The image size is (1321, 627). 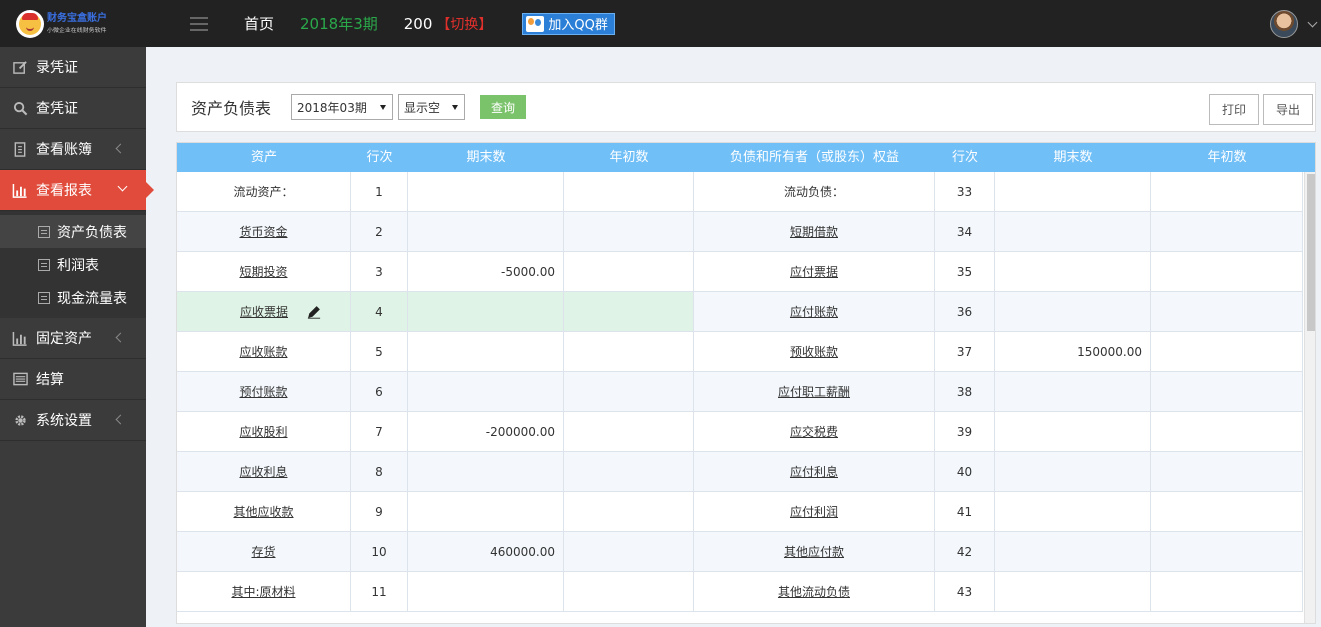 I want to click on sidebar-item-label: 查看账簿, so click(x=64, y=150).